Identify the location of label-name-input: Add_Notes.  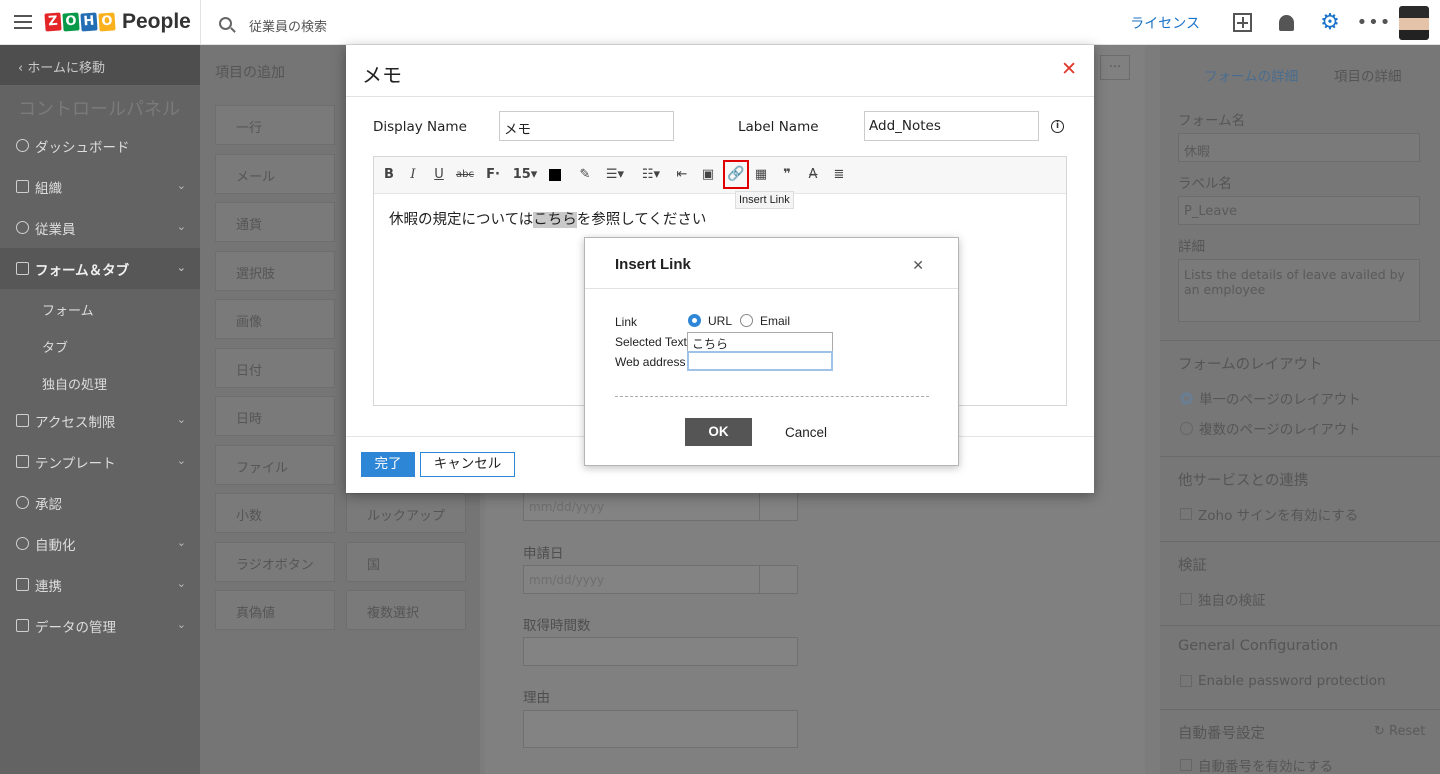
(951, 126).